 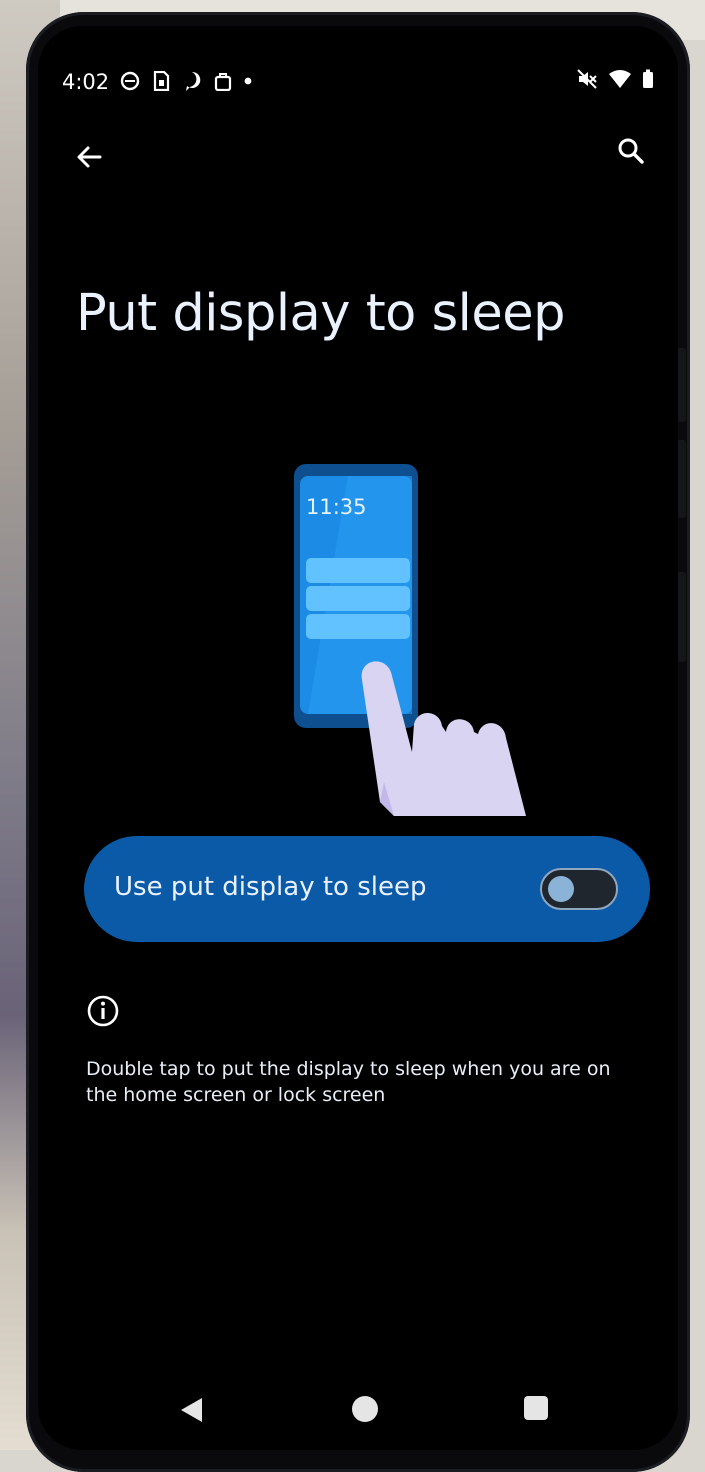 What do you see at coordinates (620, 81) in the screenshot?
I see `wifi-icon` at bounding box center [620, 81].